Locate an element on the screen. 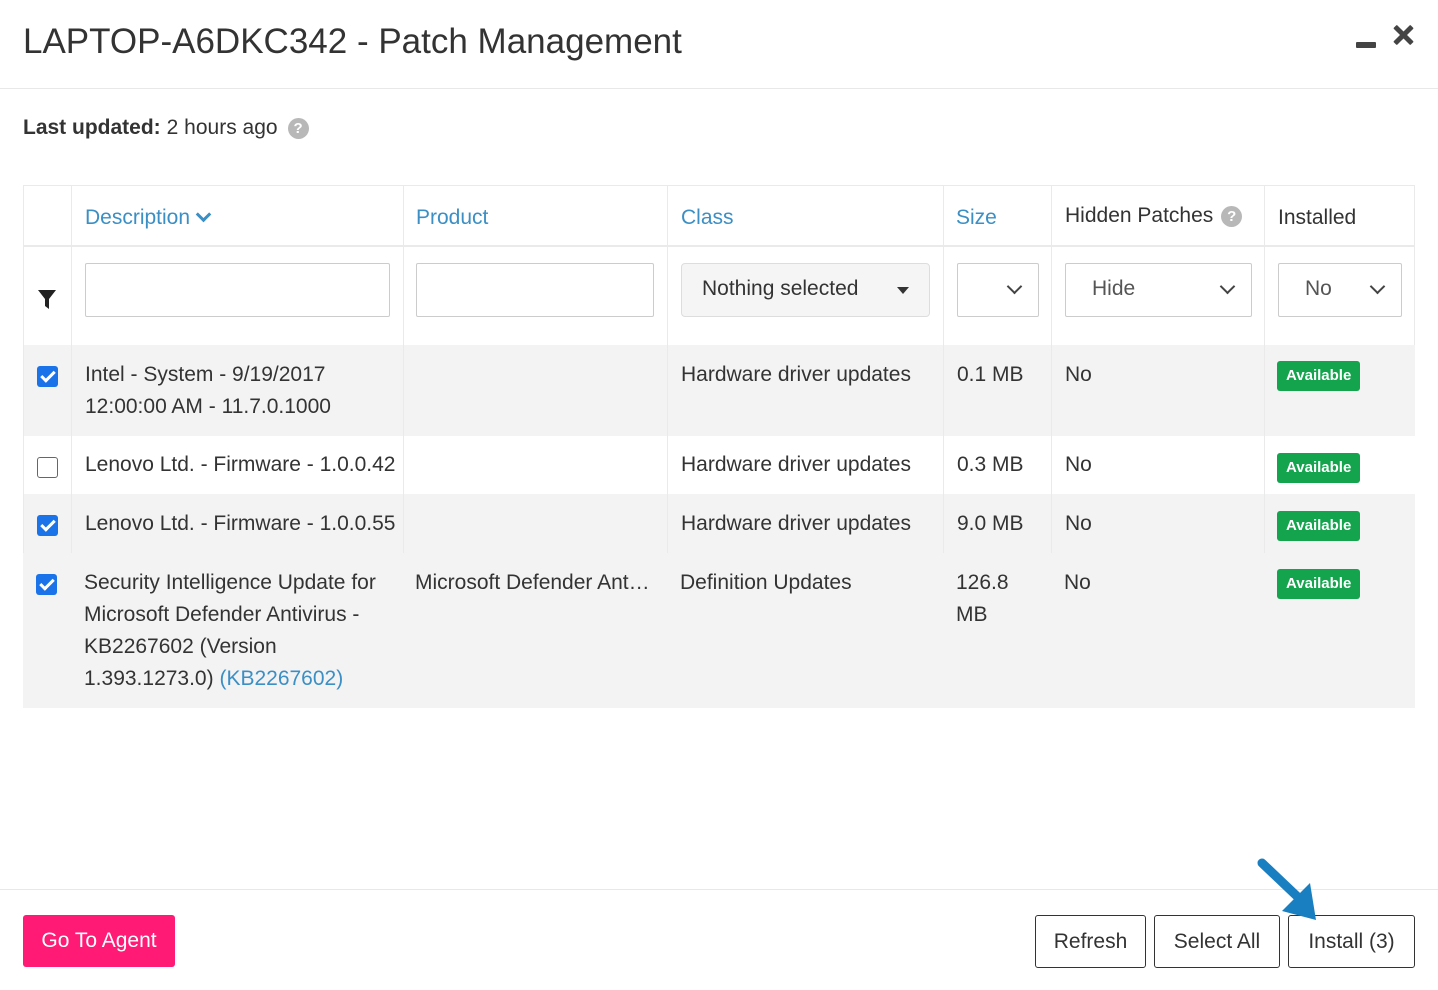 Image resolution: width=1438 pixels, height=990 pixels. size-cell: 0.3 MB is located at coordinates (997, 465).